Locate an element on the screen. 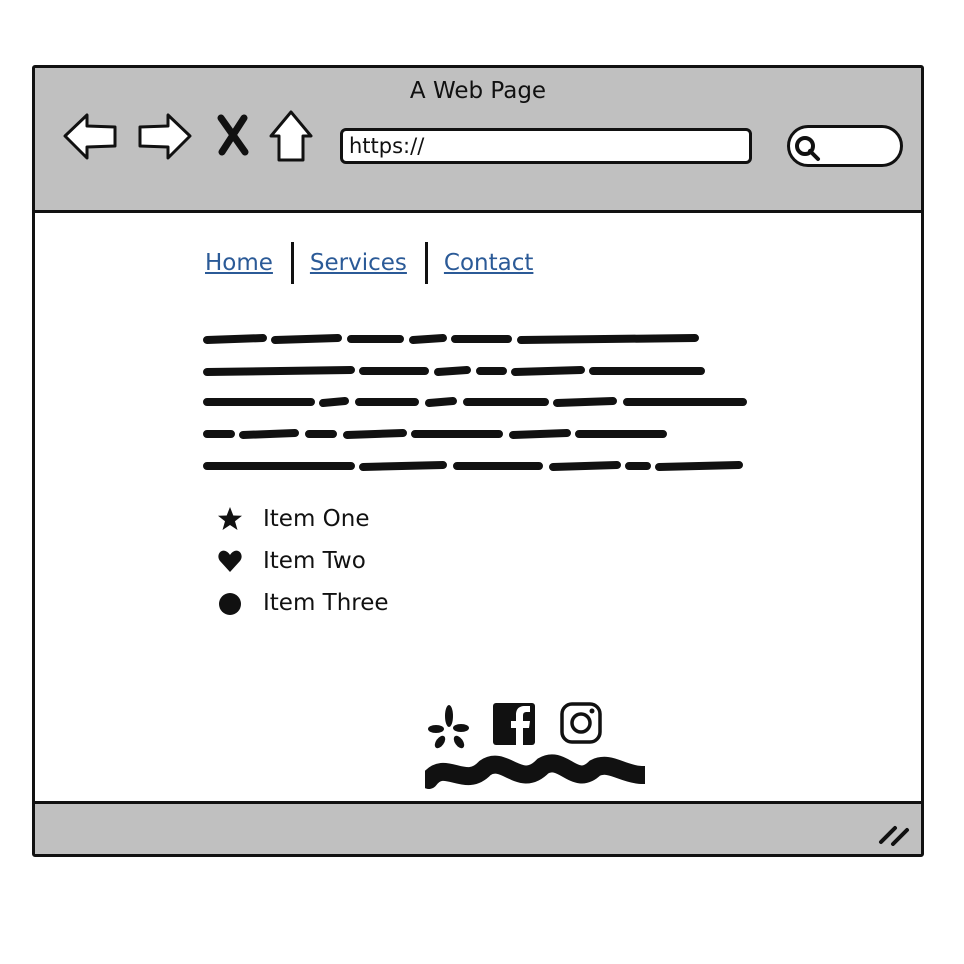  window-title: A Web Page is located at coordinates (478, 91).